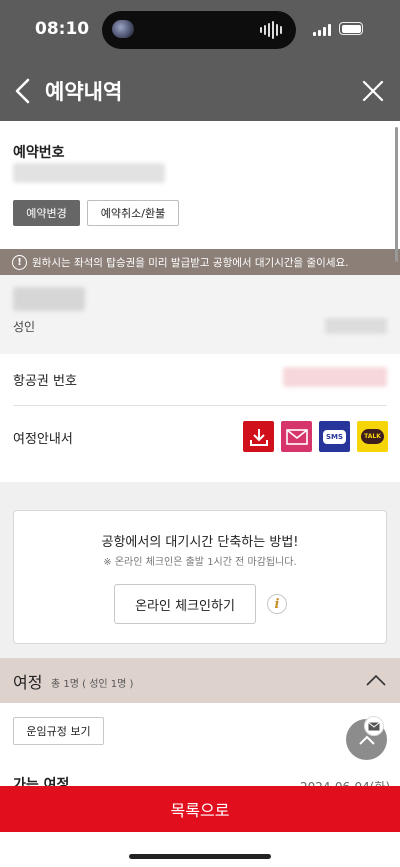 This screenshot has height=867, width=400. I want to click on notice-banner: ! 원하시는 좌석의 탑승권을 미리 발급받고 공항에서 대기시간을 줄이세요., so click(200, 262).